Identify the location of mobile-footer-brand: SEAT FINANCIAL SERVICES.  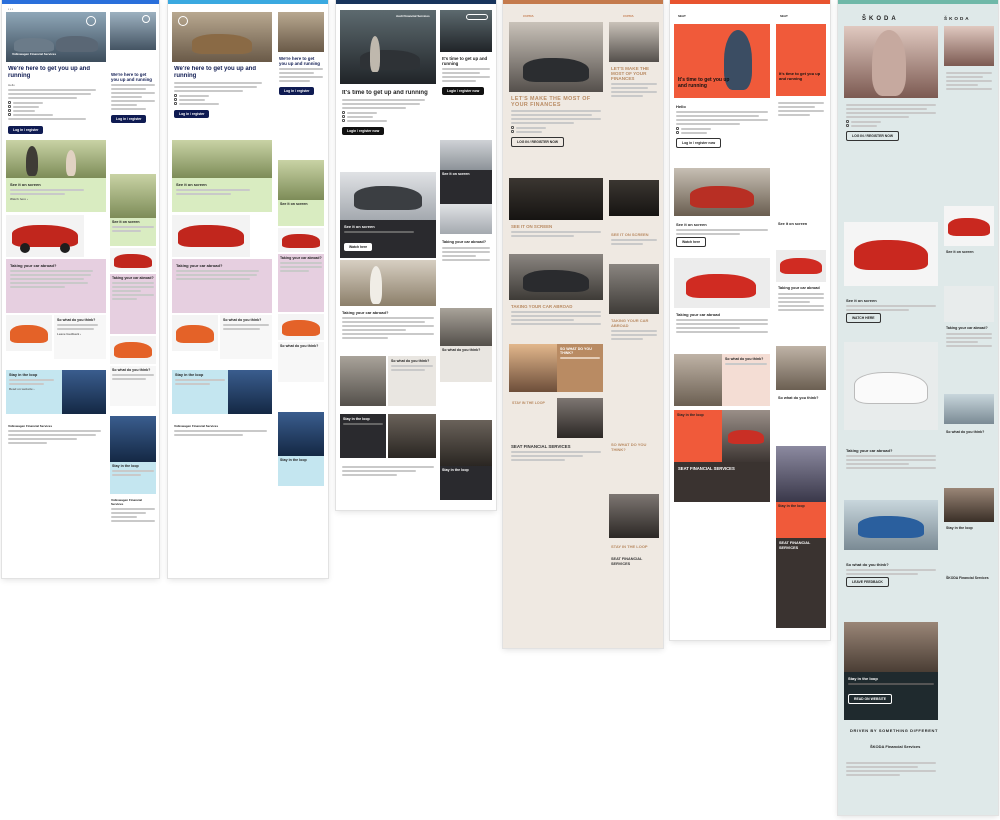
(627, 561).